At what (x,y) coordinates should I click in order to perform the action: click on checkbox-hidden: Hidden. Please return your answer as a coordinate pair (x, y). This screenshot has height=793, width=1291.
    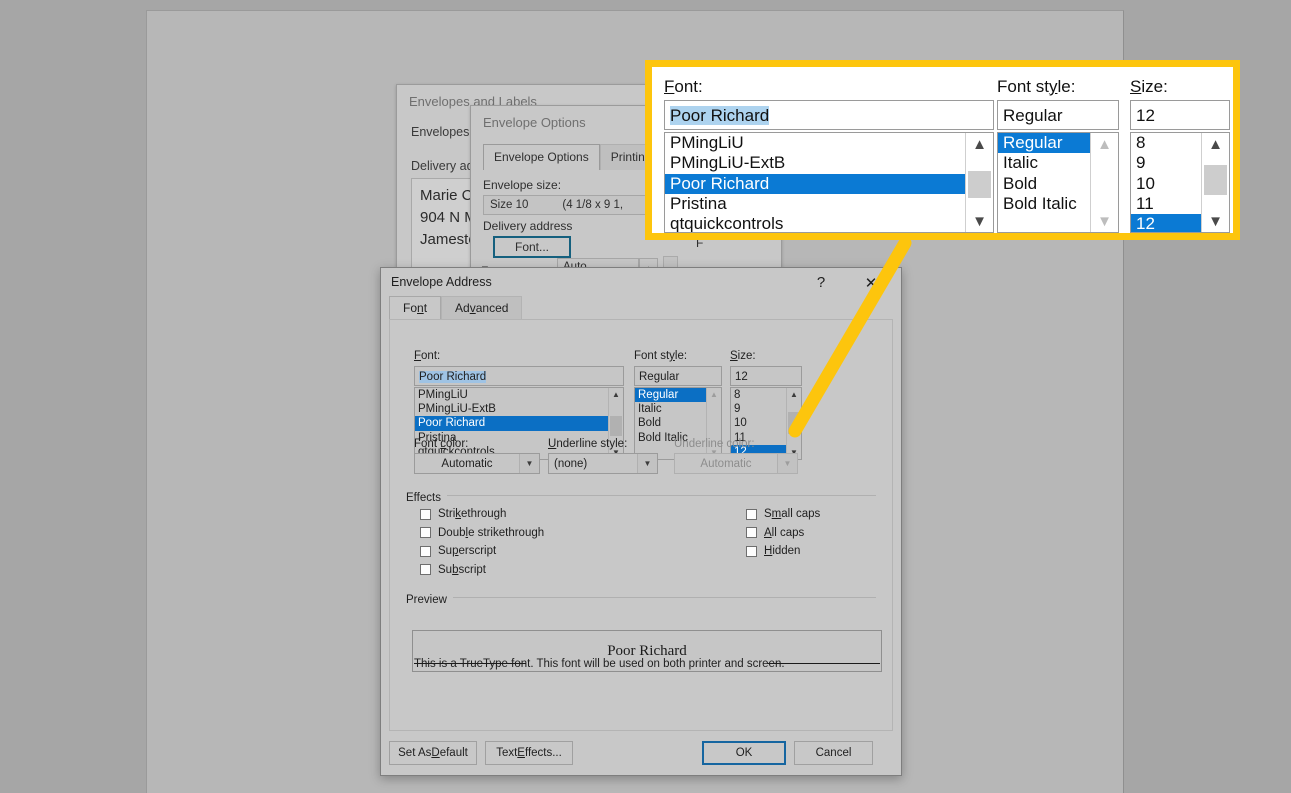
    Looking at the image, I should click on (783, 551).